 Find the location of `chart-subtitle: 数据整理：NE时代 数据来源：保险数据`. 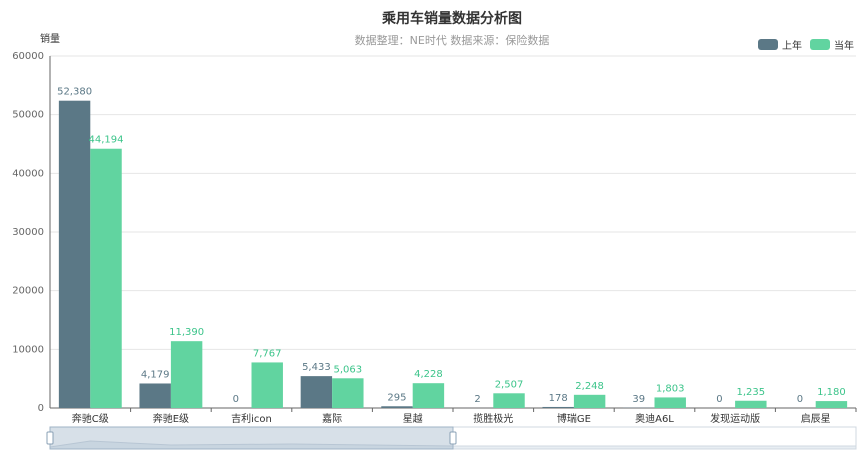

chart-subtitle: 数据整理：NE时代 数据来源：保险数据 is located at coordinates (452, 40).